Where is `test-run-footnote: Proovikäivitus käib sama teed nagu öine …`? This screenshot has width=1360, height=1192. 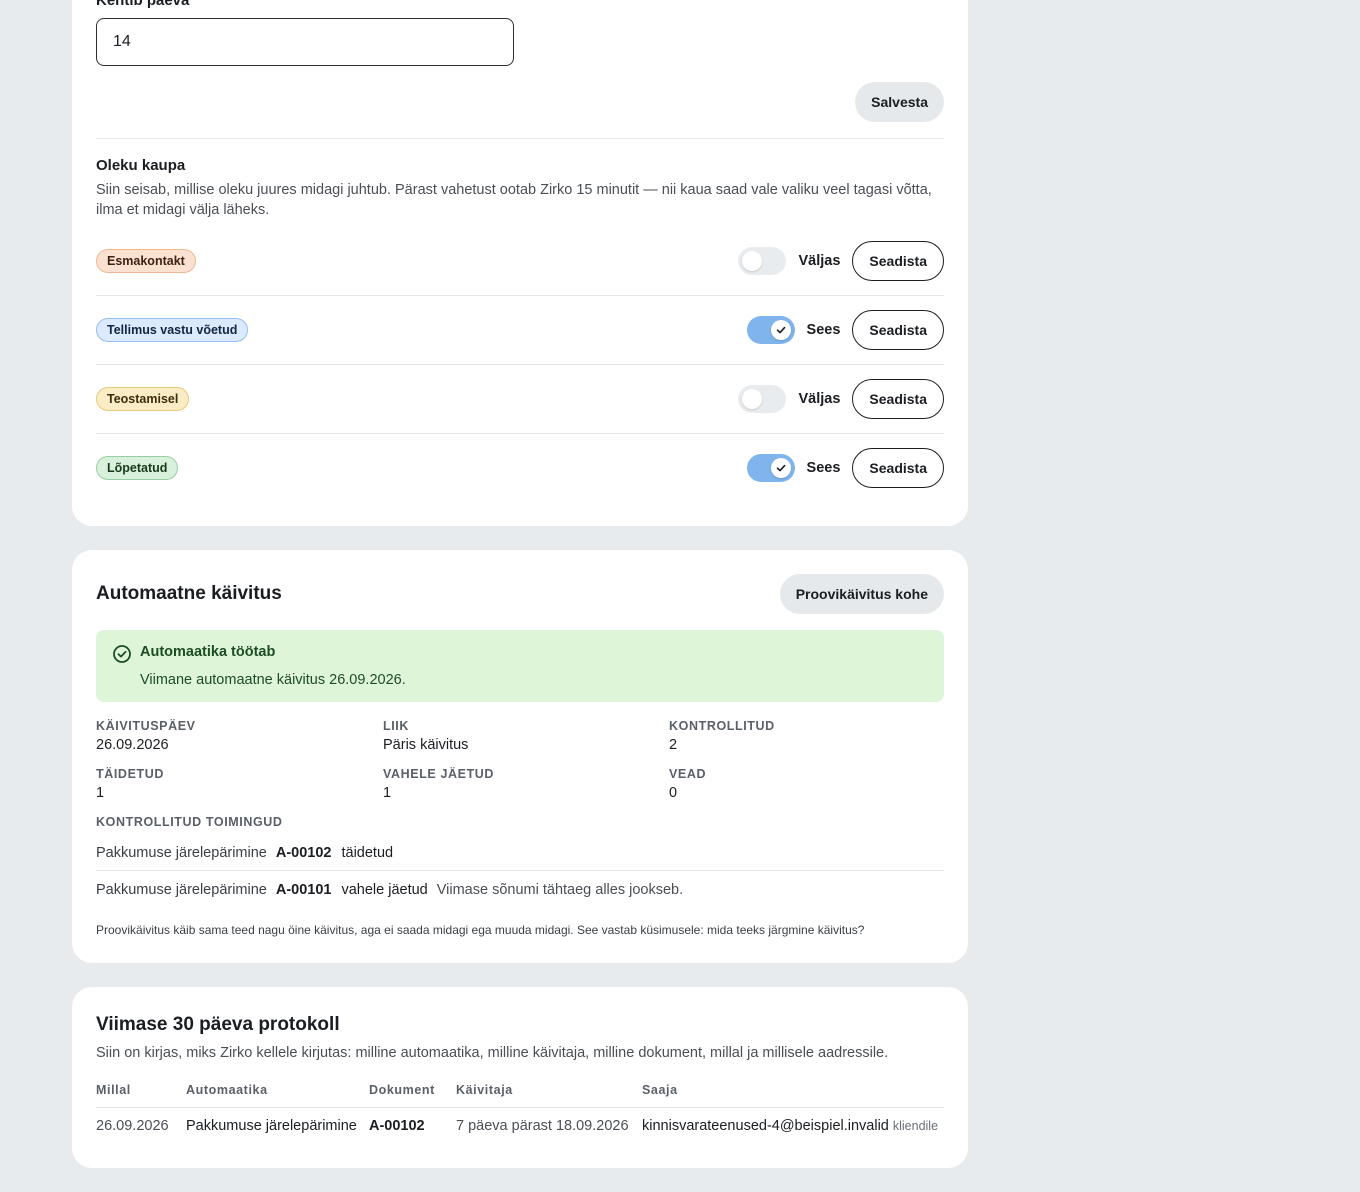
test-run-footnote: Proovikäivitus käib sama teed nagu öine … is located at coordinates (480, 930).